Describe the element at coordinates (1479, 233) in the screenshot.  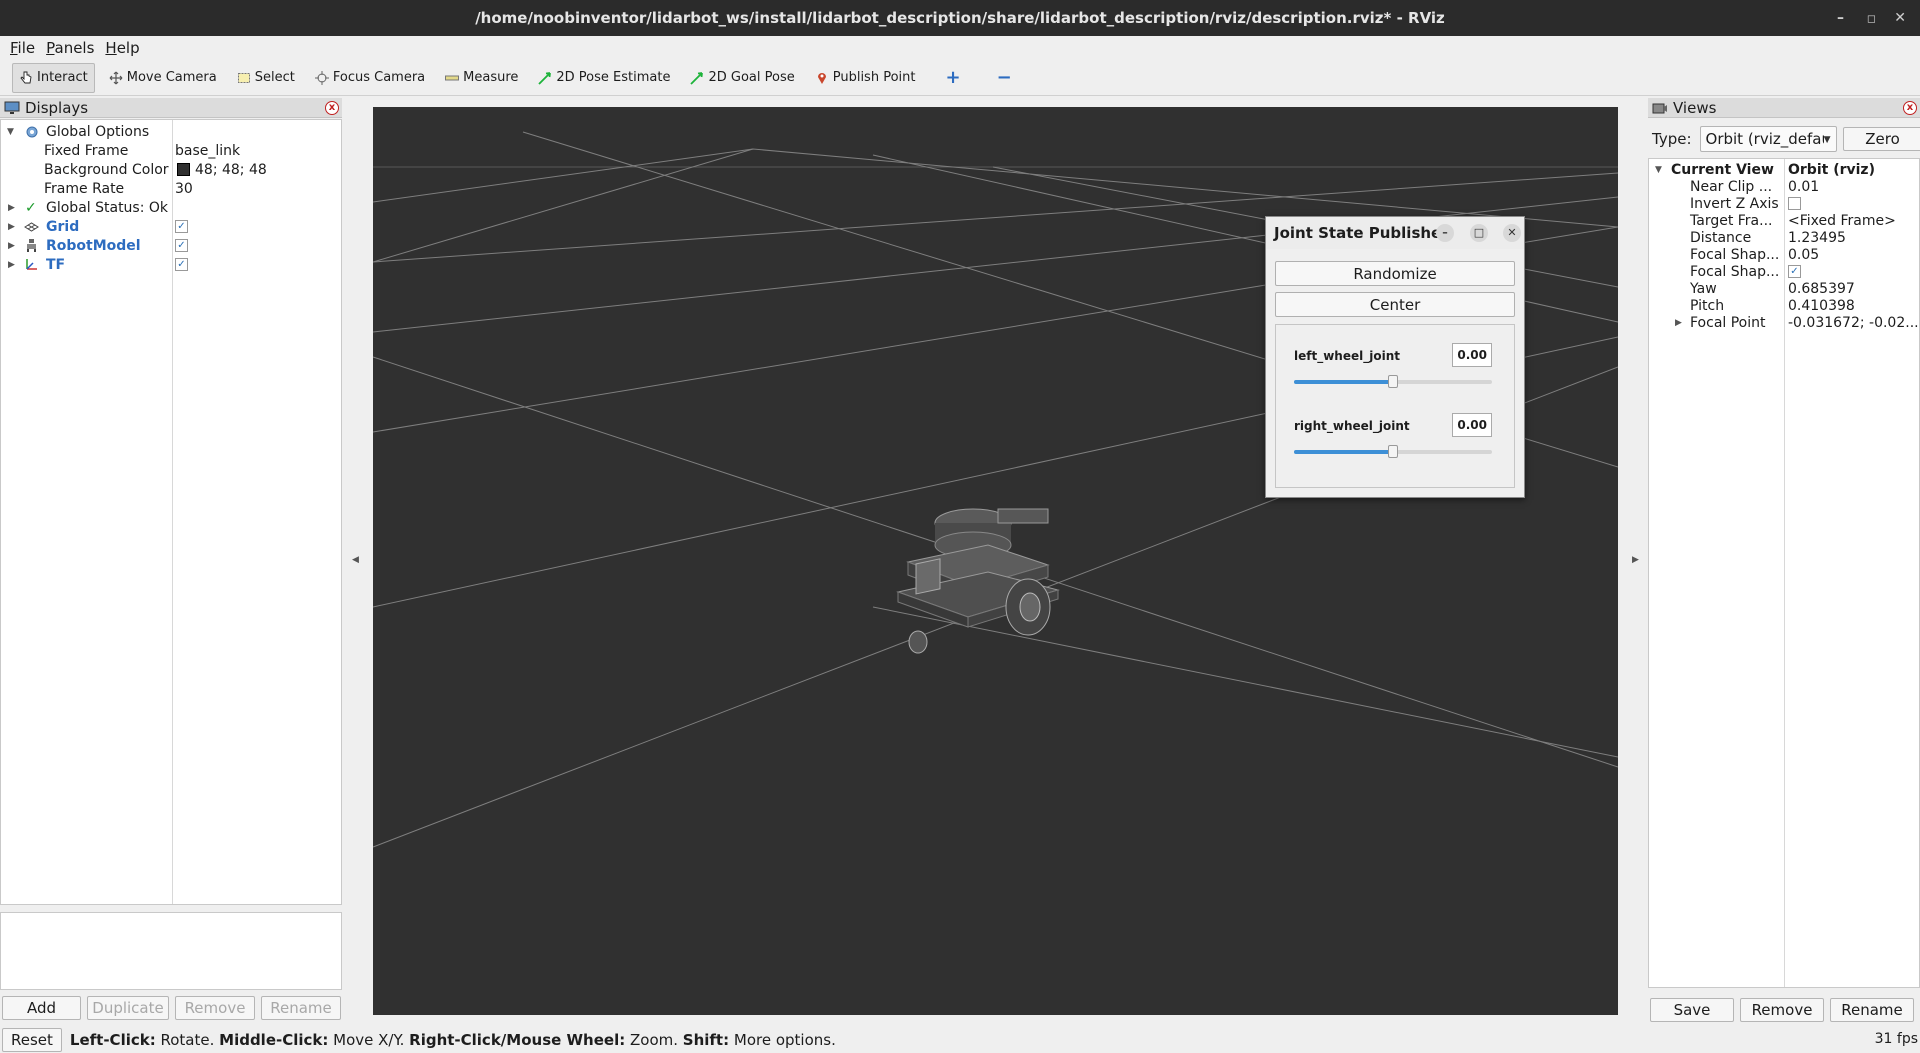
I see `jsp-maximize-icon: □` at that location.